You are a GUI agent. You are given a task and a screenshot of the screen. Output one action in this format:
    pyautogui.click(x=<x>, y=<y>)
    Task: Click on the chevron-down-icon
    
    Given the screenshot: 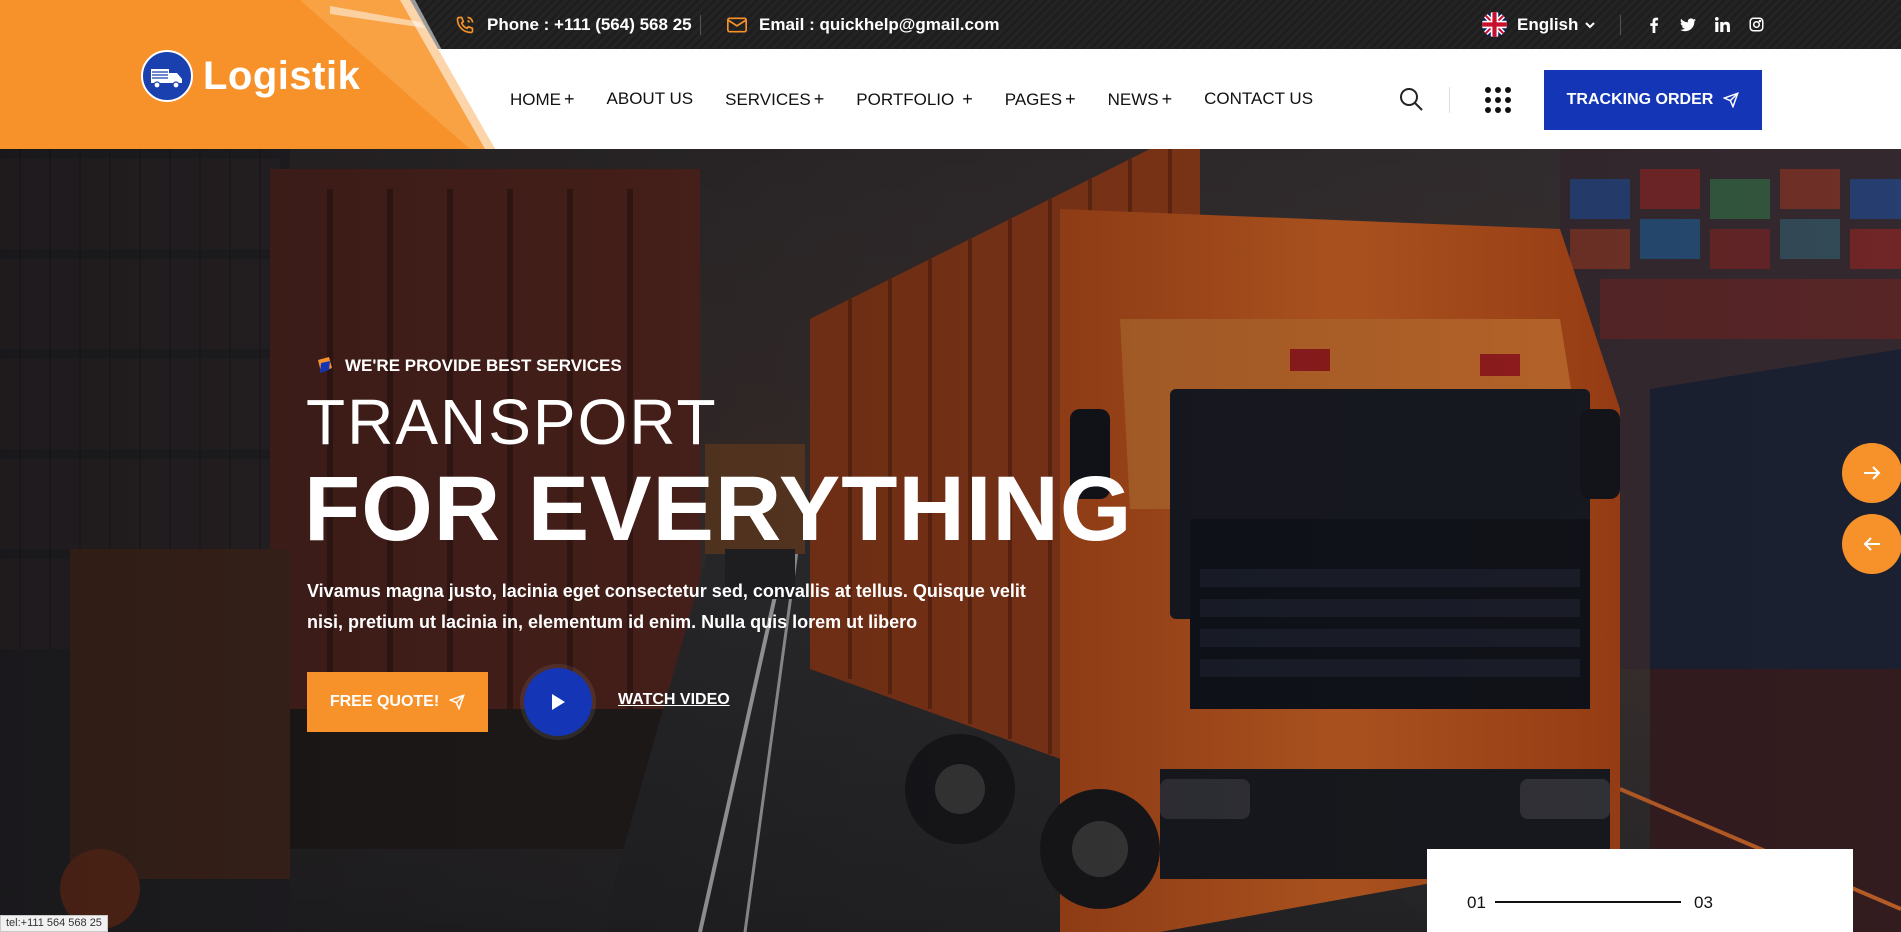 What is the action you would take?
    pyautogui.click(x=1590, y=25)
    